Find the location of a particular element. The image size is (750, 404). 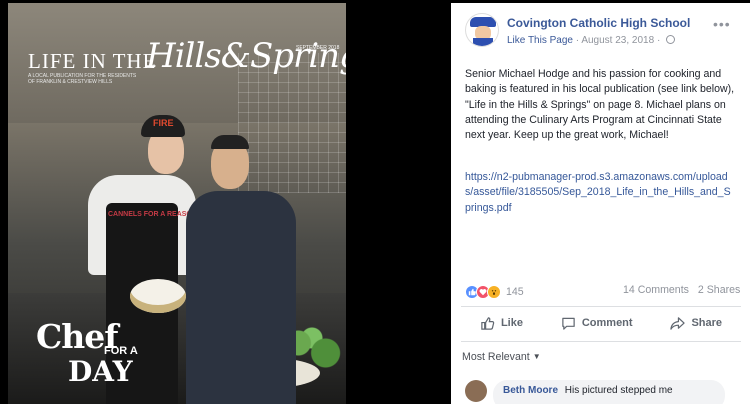

page-name-link: Covington Catholic High School is located at coordinates (598, 23).